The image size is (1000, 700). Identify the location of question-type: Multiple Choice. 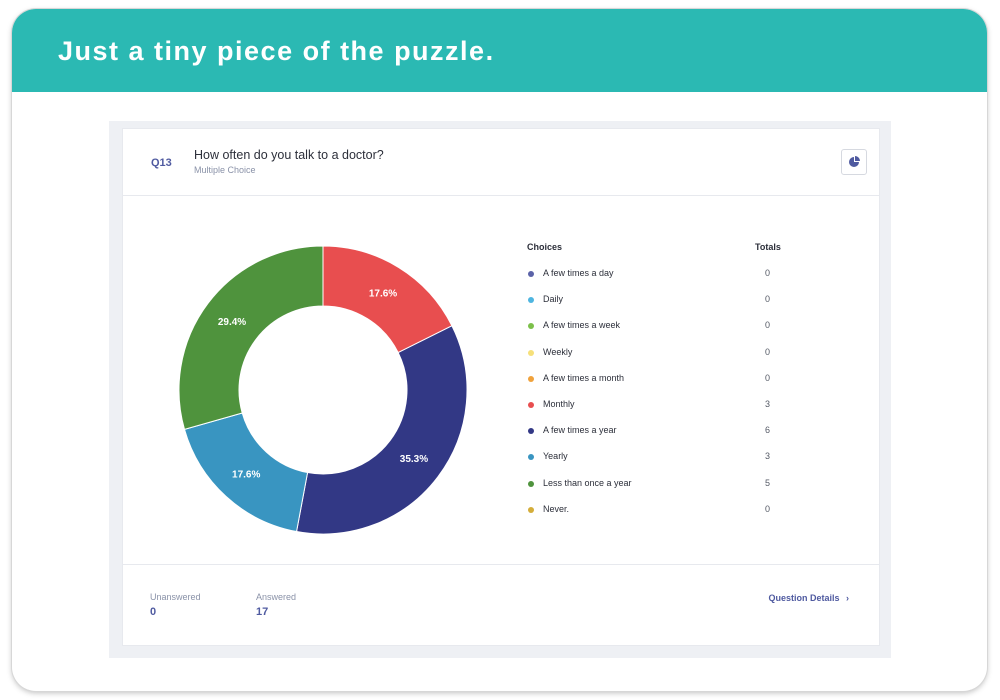
(225, 170).